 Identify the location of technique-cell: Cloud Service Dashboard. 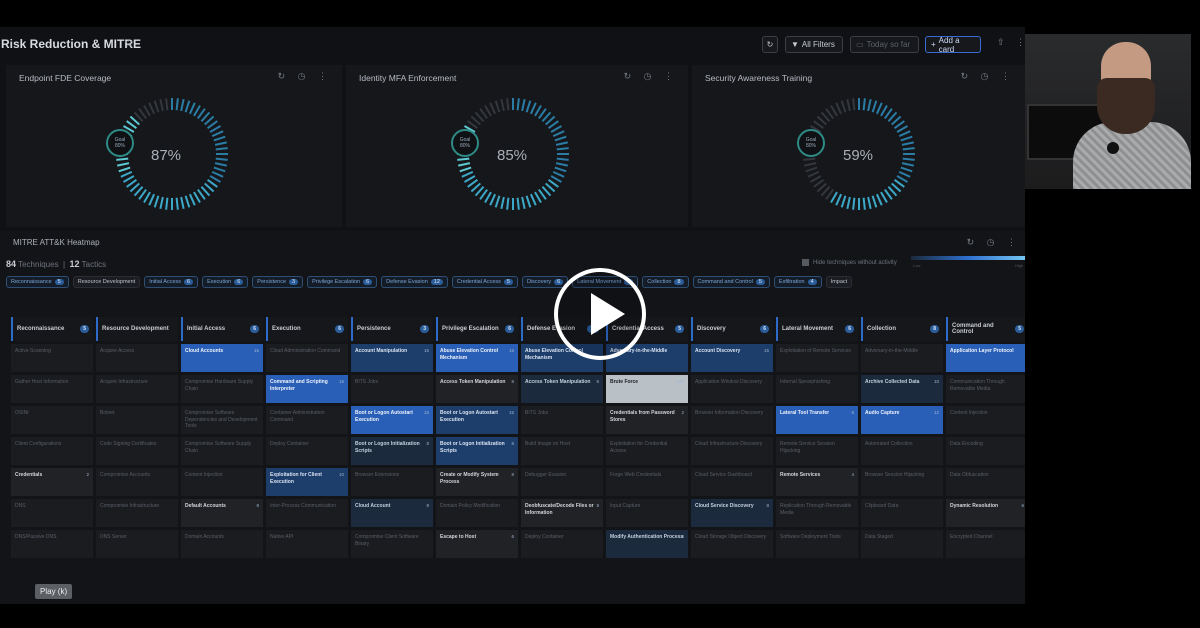
(732, 482).